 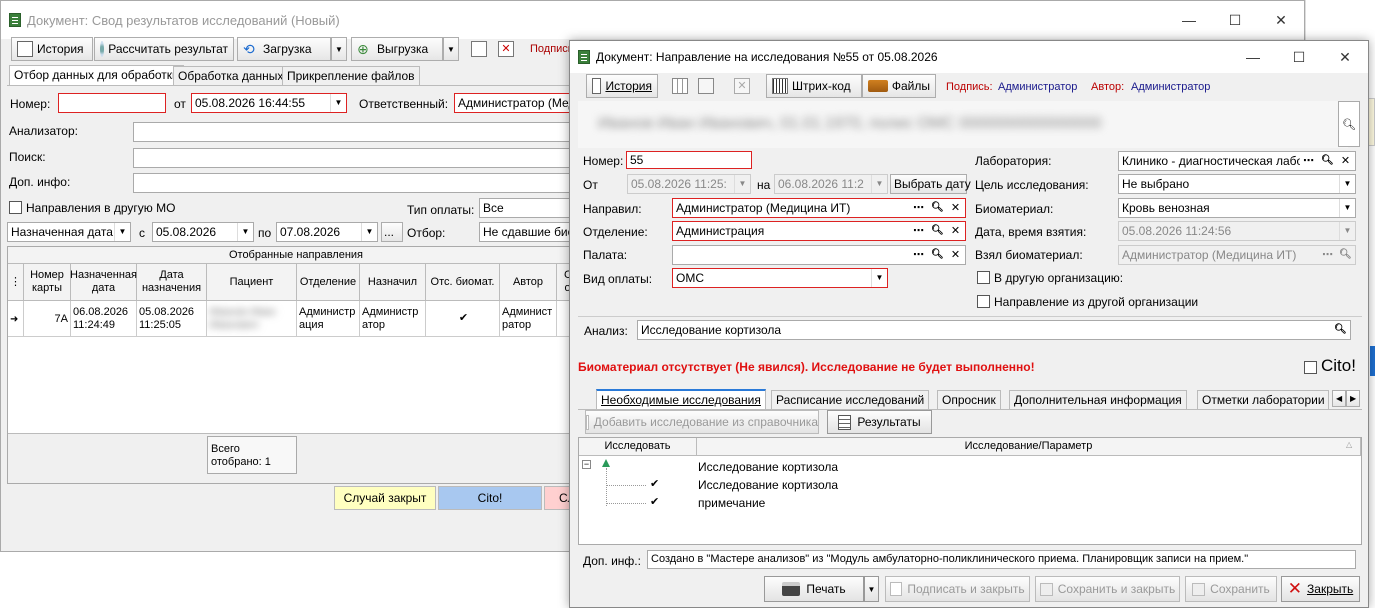 I want to click on tab-questionnaire: Опросник, so click(x=969, y=400).